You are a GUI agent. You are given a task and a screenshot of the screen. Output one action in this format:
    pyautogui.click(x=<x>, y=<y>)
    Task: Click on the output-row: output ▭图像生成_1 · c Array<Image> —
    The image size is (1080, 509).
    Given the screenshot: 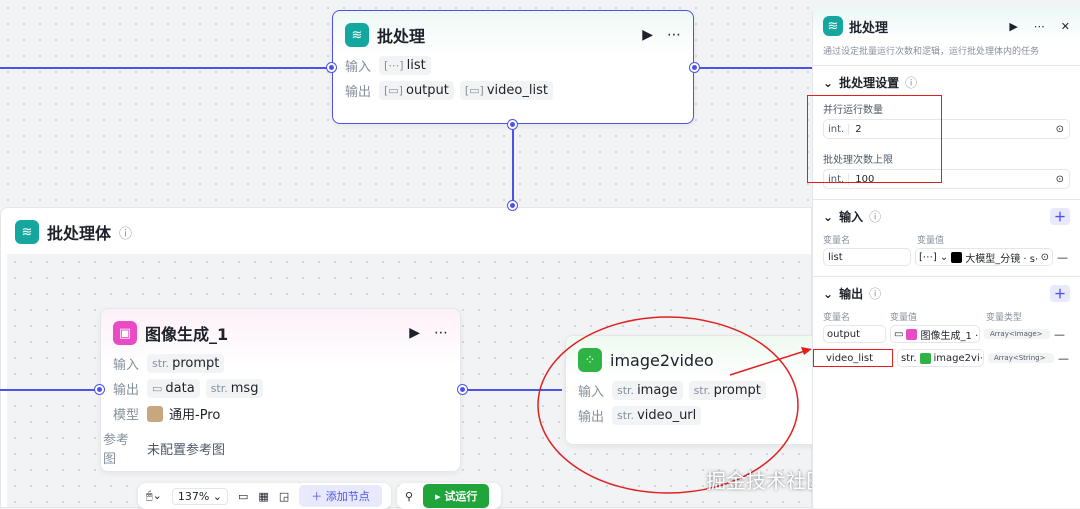 What is the action you would take?
    pyautogui.click(x=946, y=334)
    